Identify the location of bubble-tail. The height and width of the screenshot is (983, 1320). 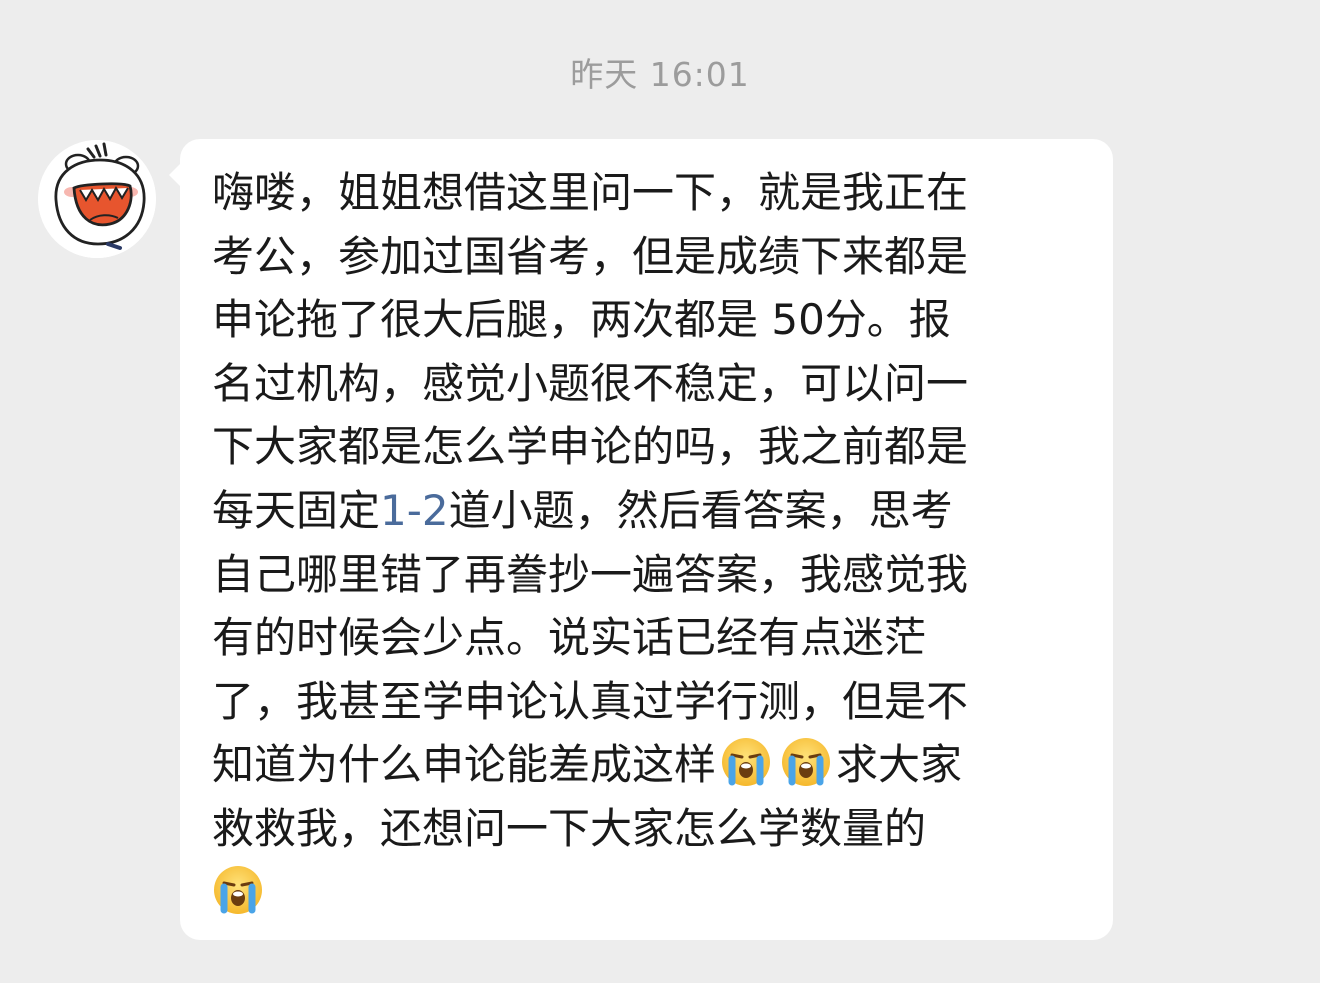
(175, 175).